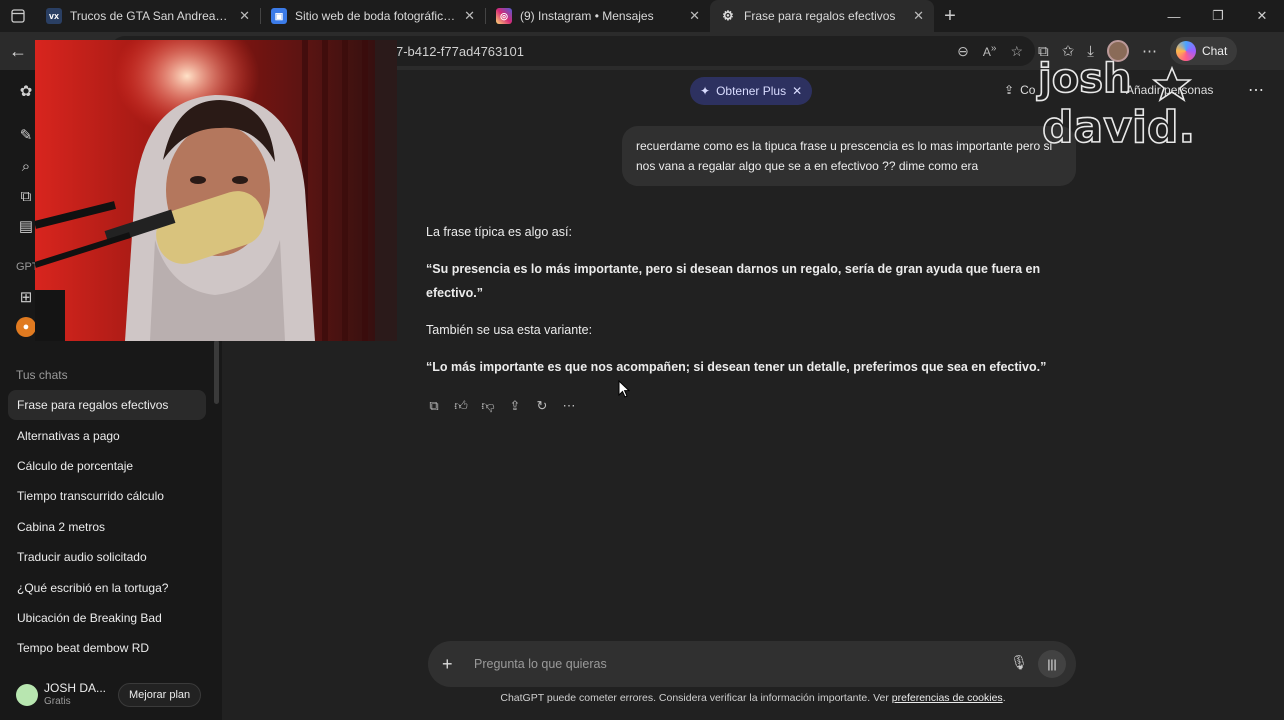 The image size is (1284, 720). I want to click on read-aloud-icon: A», so click(990, 51).